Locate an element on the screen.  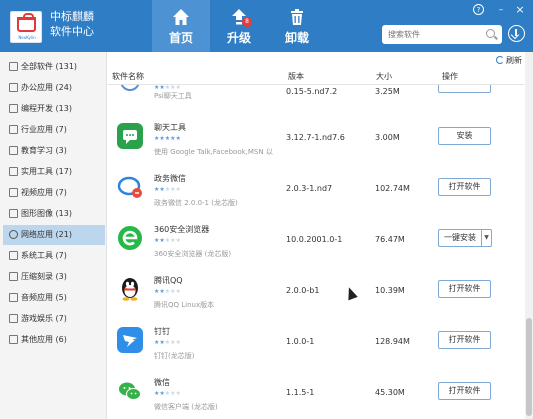
sidebar-item-network: 网络应用 (21) is located at coordinates (54, 235).